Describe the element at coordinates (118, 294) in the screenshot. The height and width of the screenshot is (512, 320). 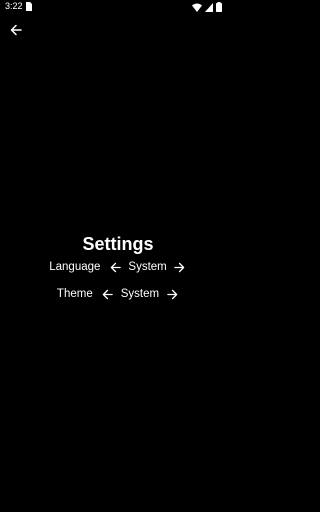
I see `theme-setting-row: Theme System` at that location.